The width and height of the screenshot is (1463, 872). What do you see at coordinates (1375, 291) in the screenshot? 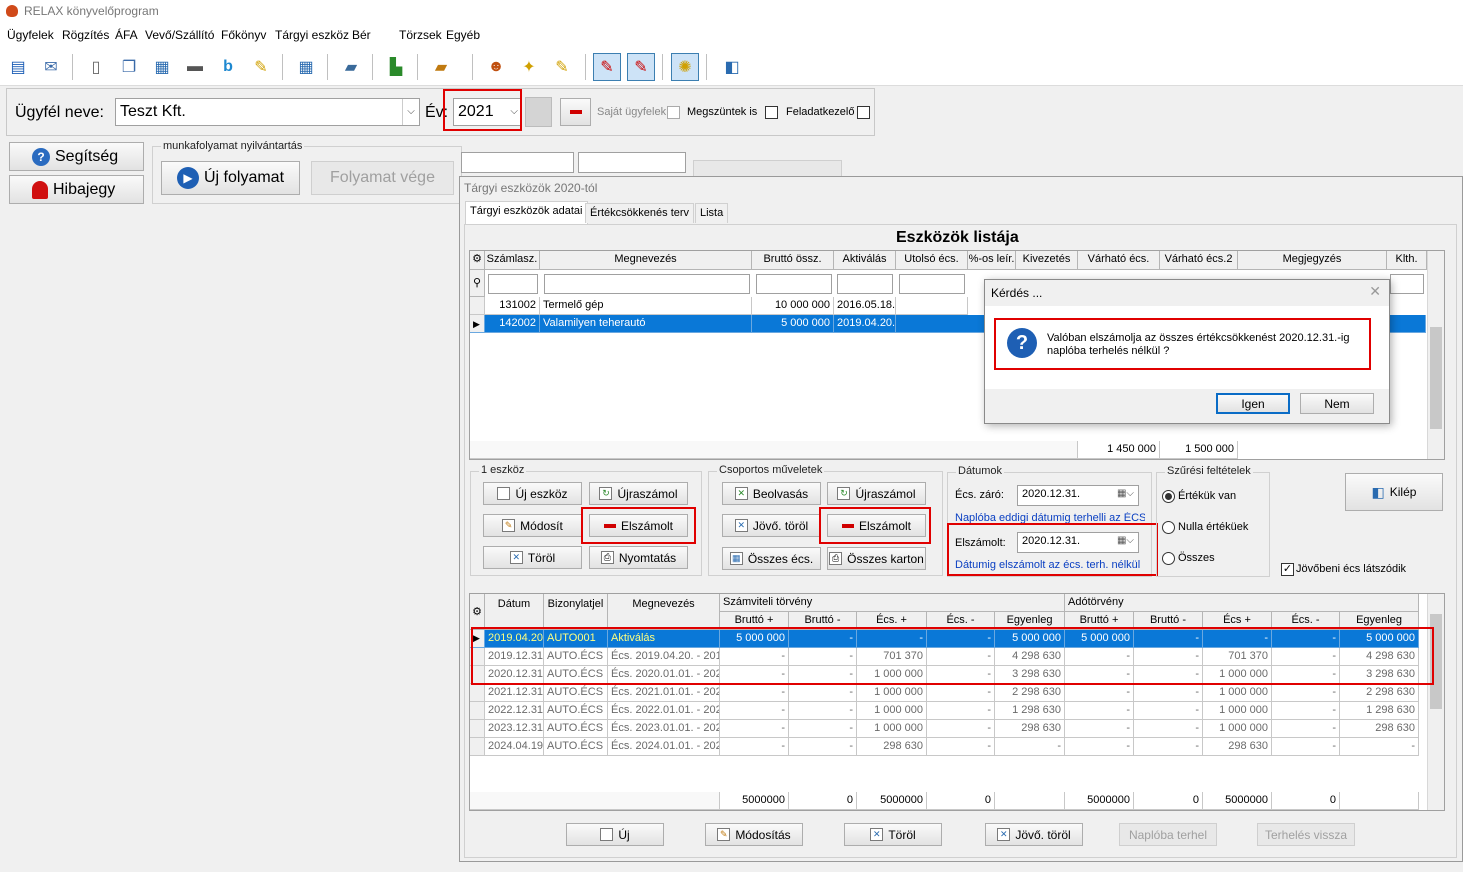
I see `close-icon: ✕` at bounding box center [1375, 291].